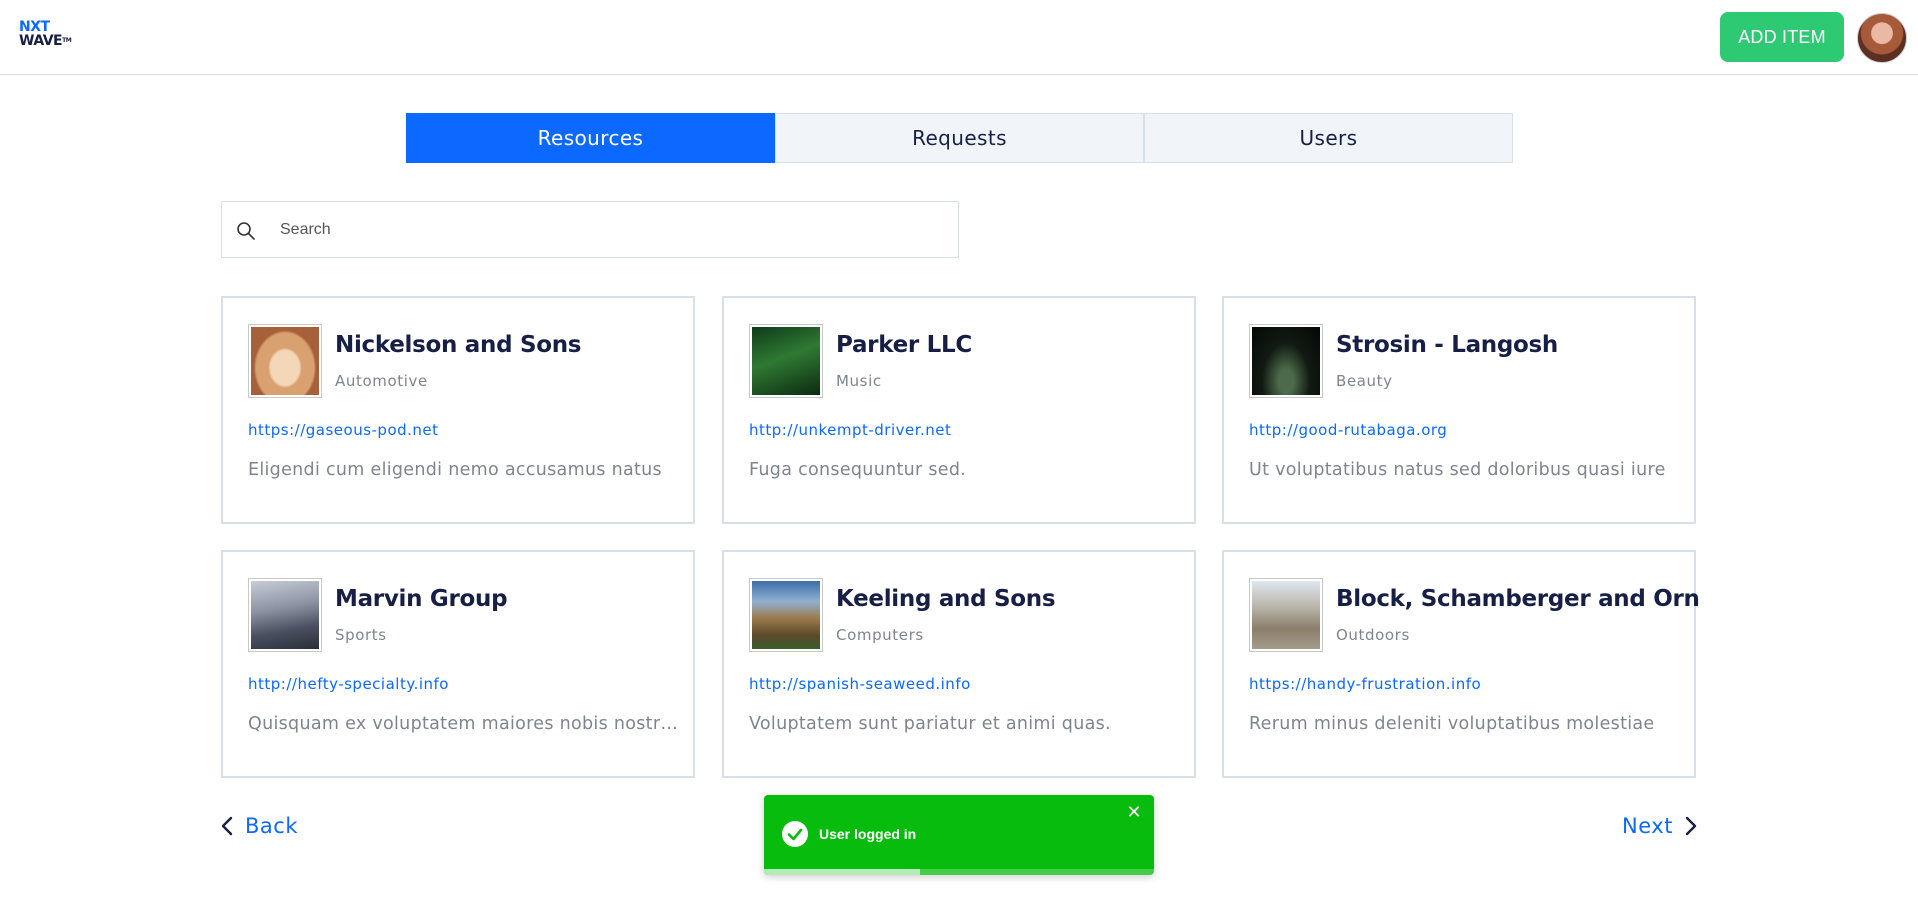  What do you see at coordinates (1365, 684) in the screenshot?
I see `resource-link: https://handy-frustration.info` at bounding box center [1365, 684].